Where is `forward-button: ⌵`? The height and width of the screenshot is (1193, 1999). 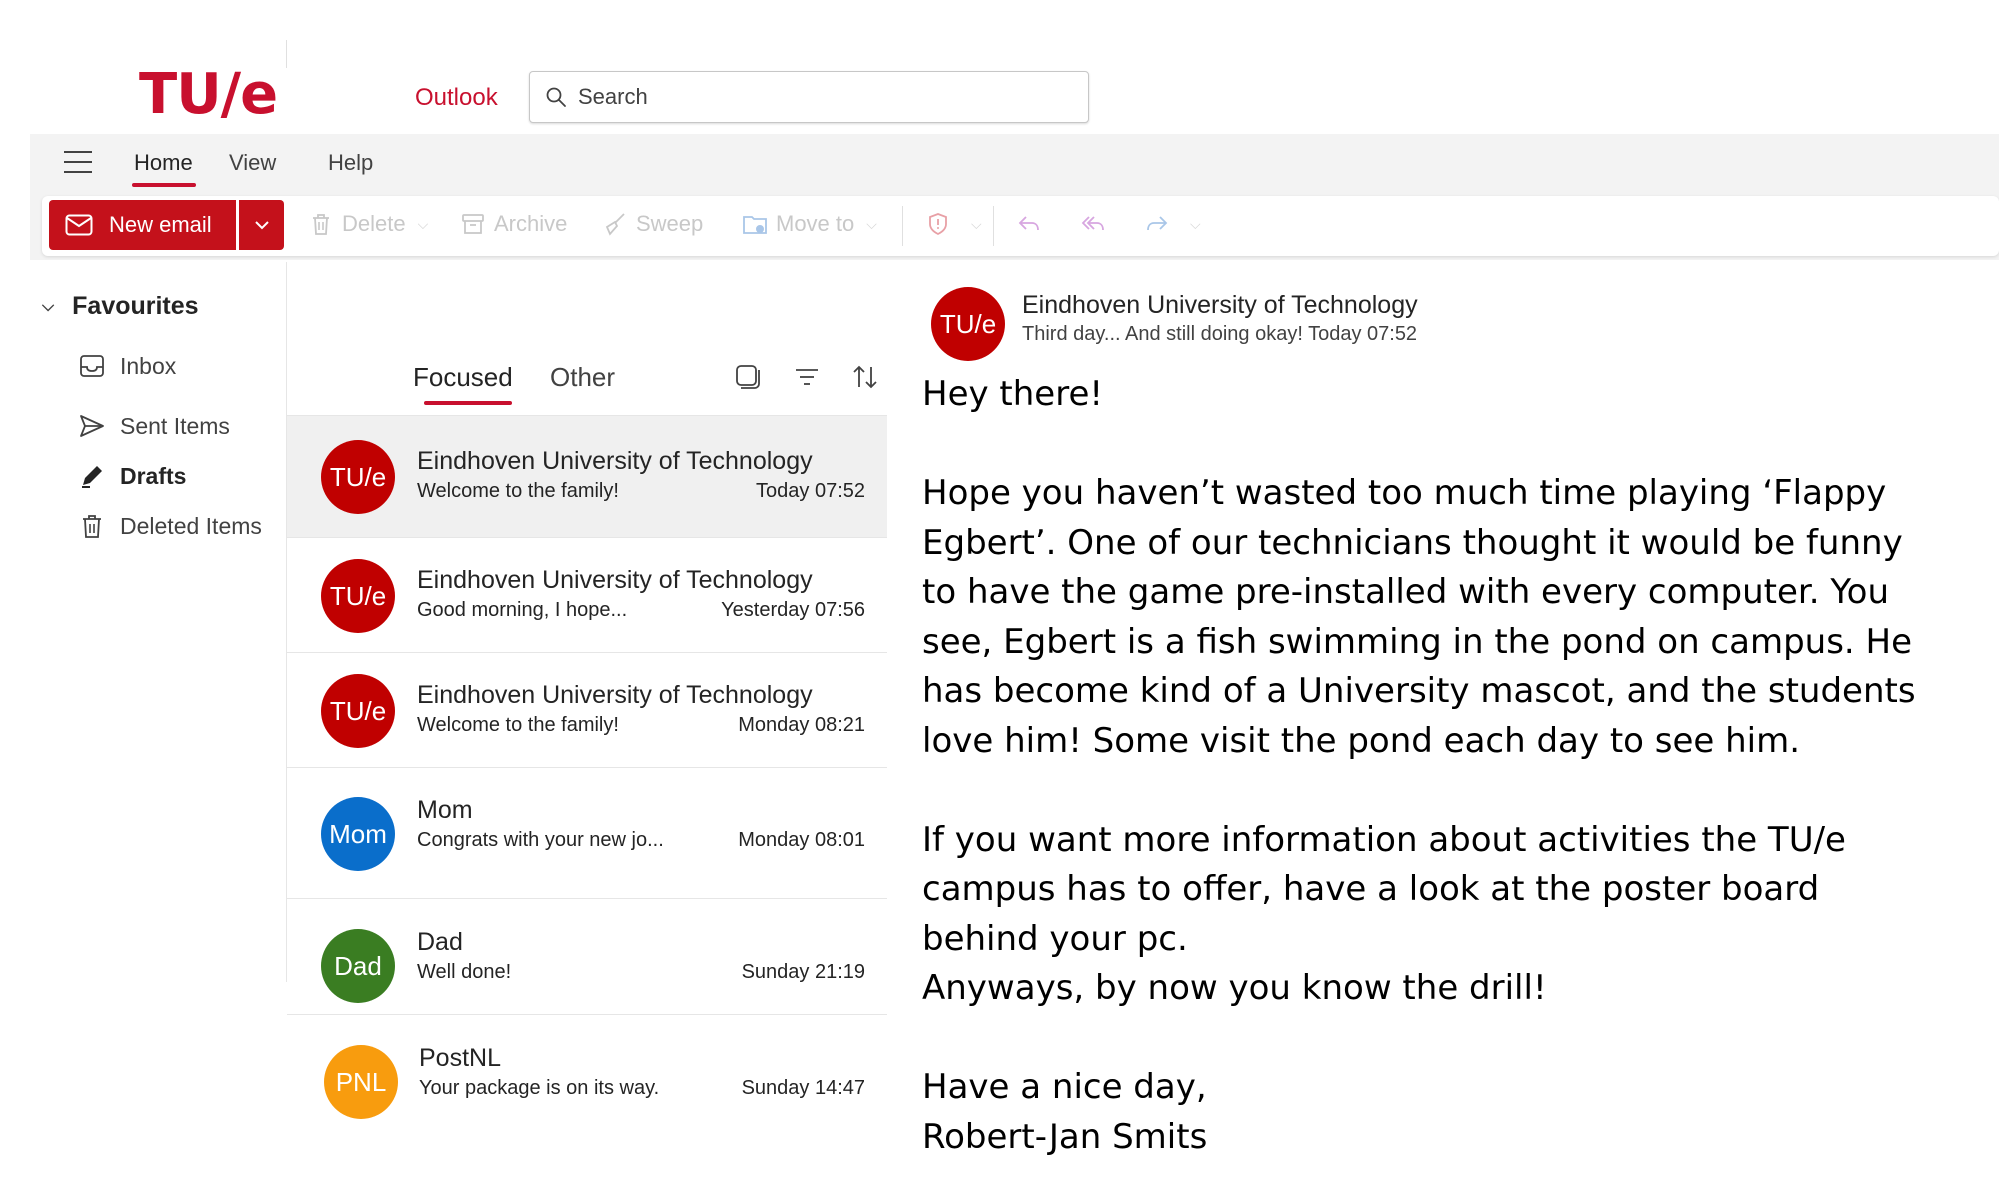 forward-button: ⌵ is located at coordinates (1172, 224).